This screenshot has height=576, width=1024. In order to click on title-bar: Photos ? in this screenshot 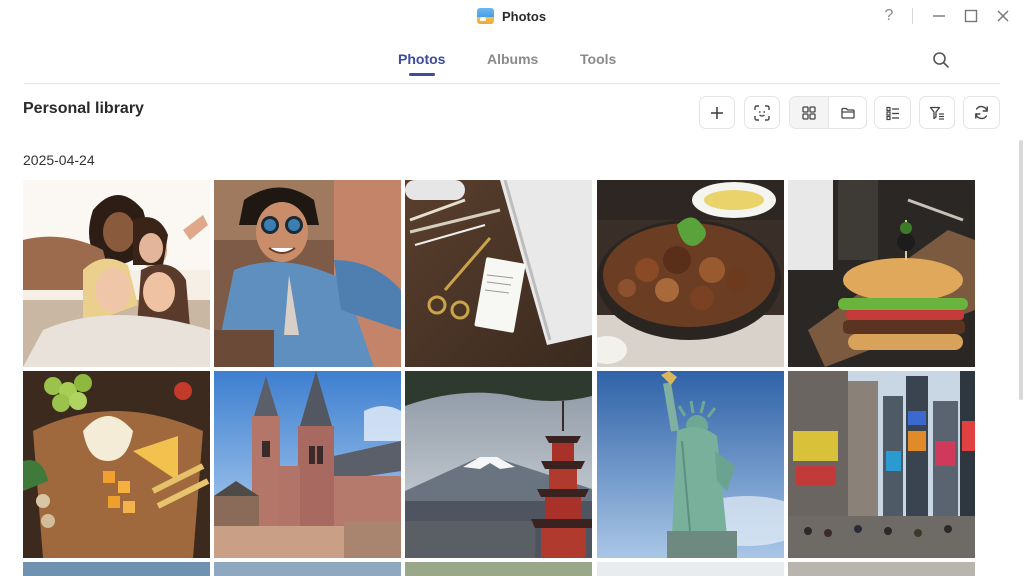, I will do `click(512, 16)`.